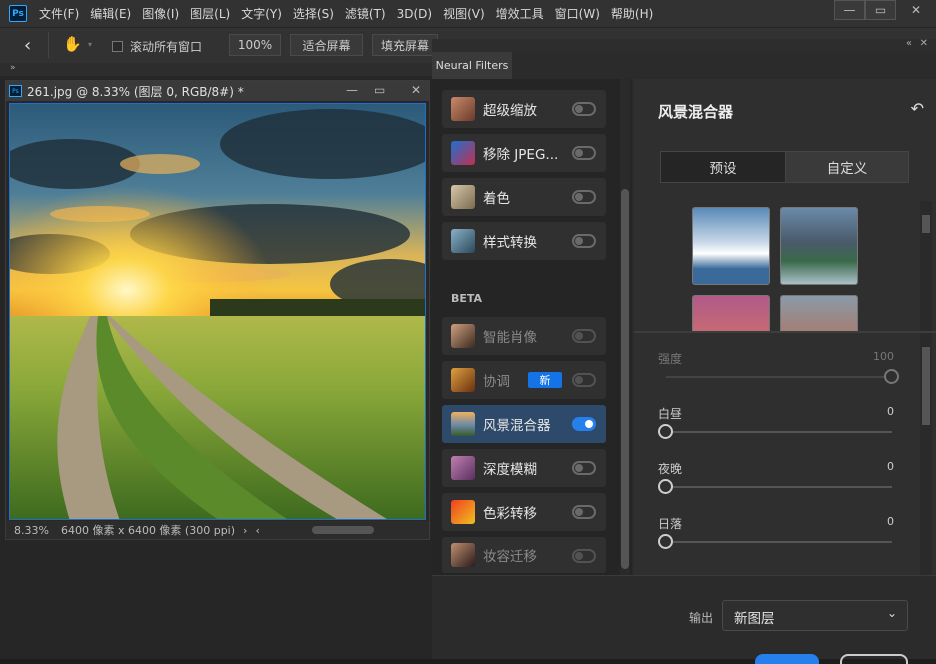 The height and width of the screenshot is (664, 936). I want to click on zoom-level: 8.33%, so click(31, 530).